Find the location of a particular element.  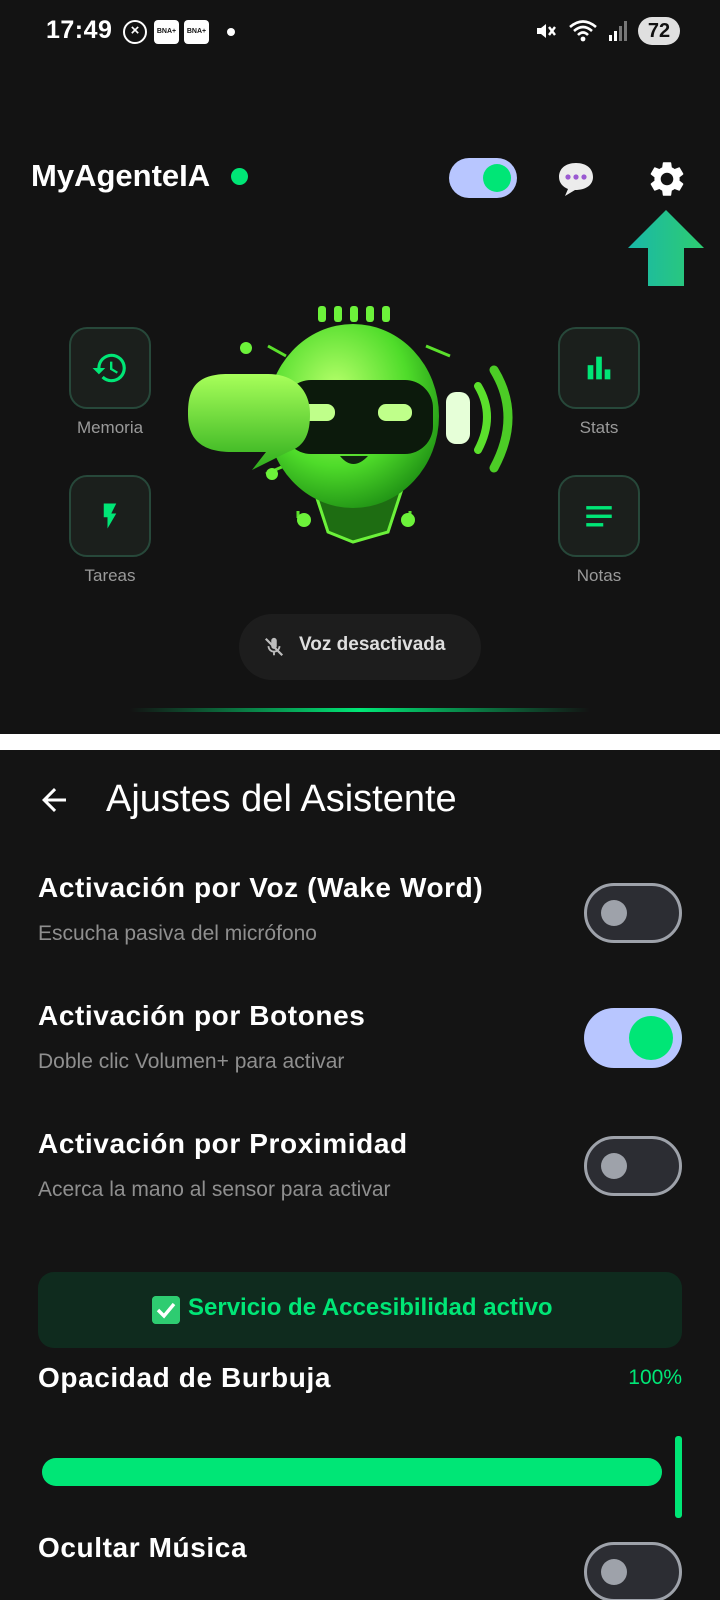

bna-notification-icon-2: BNA+ is located at coordinates (196, 32).